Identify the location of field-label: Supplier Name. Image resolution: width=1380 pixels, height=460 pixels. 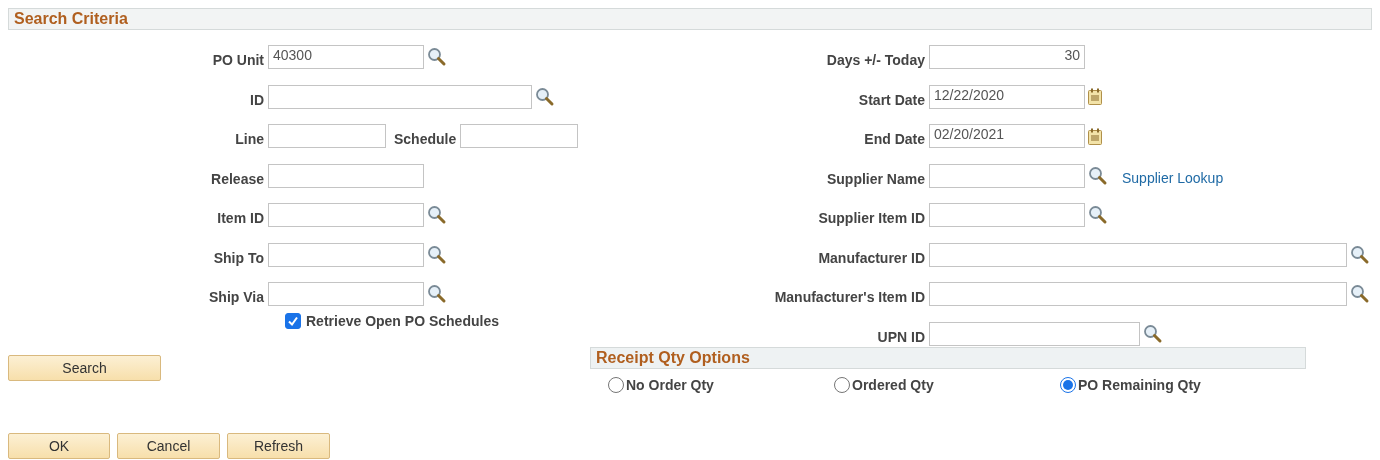
(875, 178).